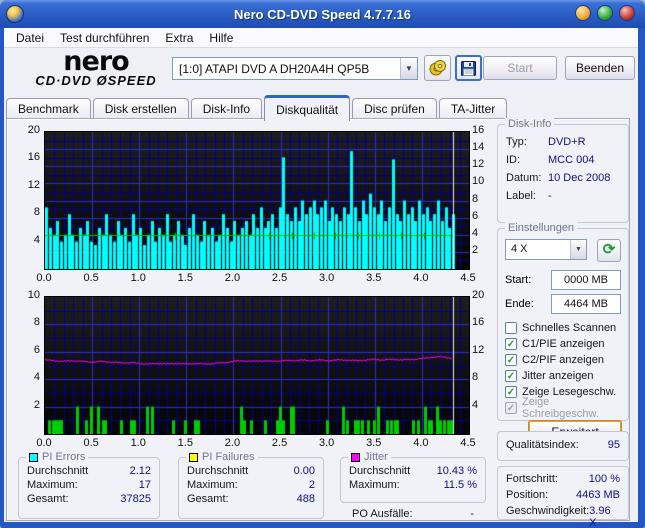 Image resolution: width=645 pixels, height=528 pixels. I want to click on checkbox-label: Schnelles Scannen, so click(569, 328).